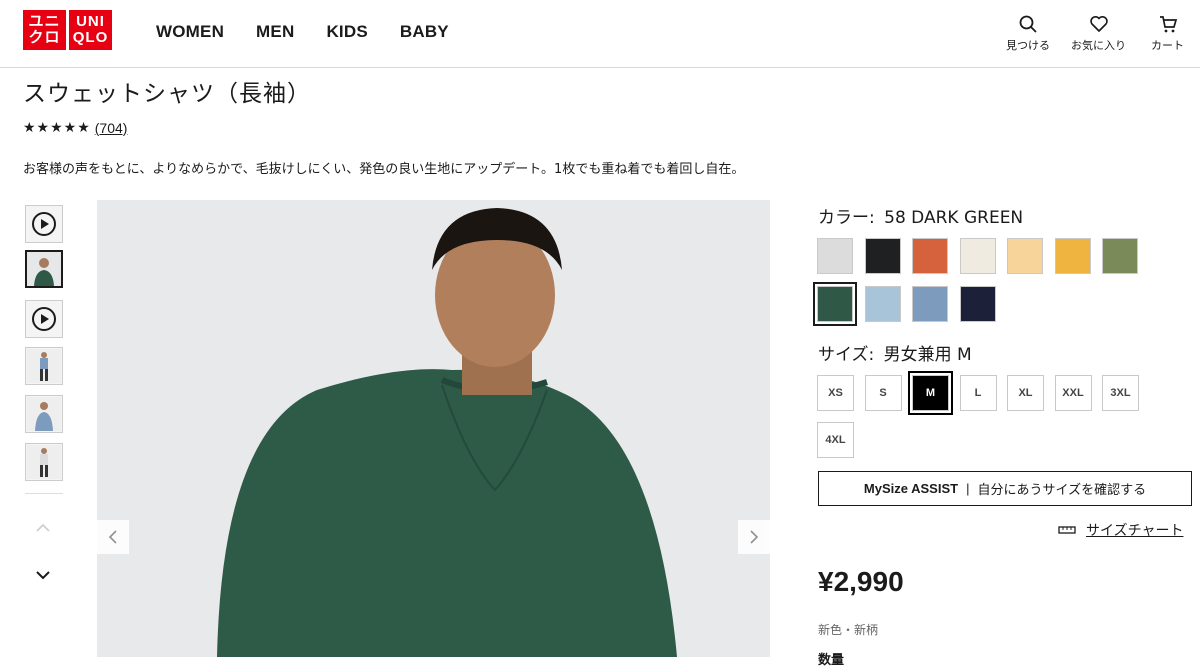  I want to click on nav-baby: BABY, so click(424, 32).